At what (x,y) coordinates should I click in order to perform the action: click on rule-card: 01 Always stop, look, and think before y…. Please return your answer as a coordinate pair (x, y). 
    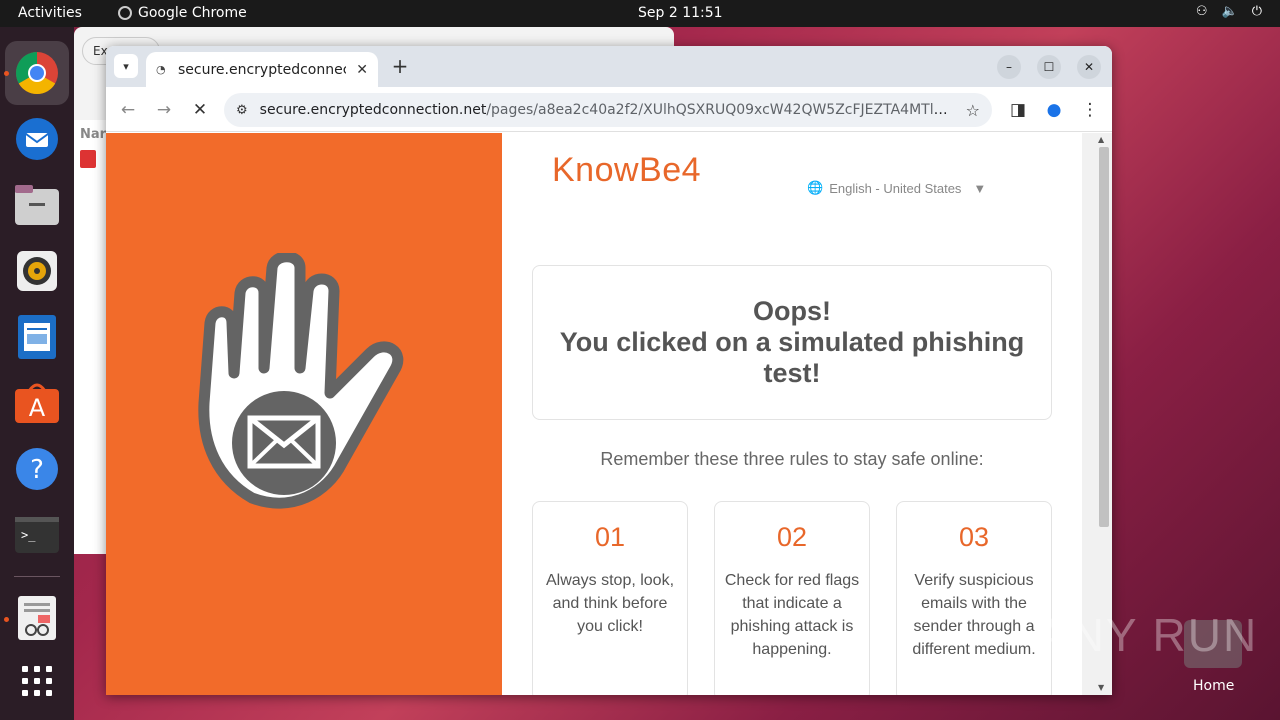
    Looking at the image, I should click on (610, 598).